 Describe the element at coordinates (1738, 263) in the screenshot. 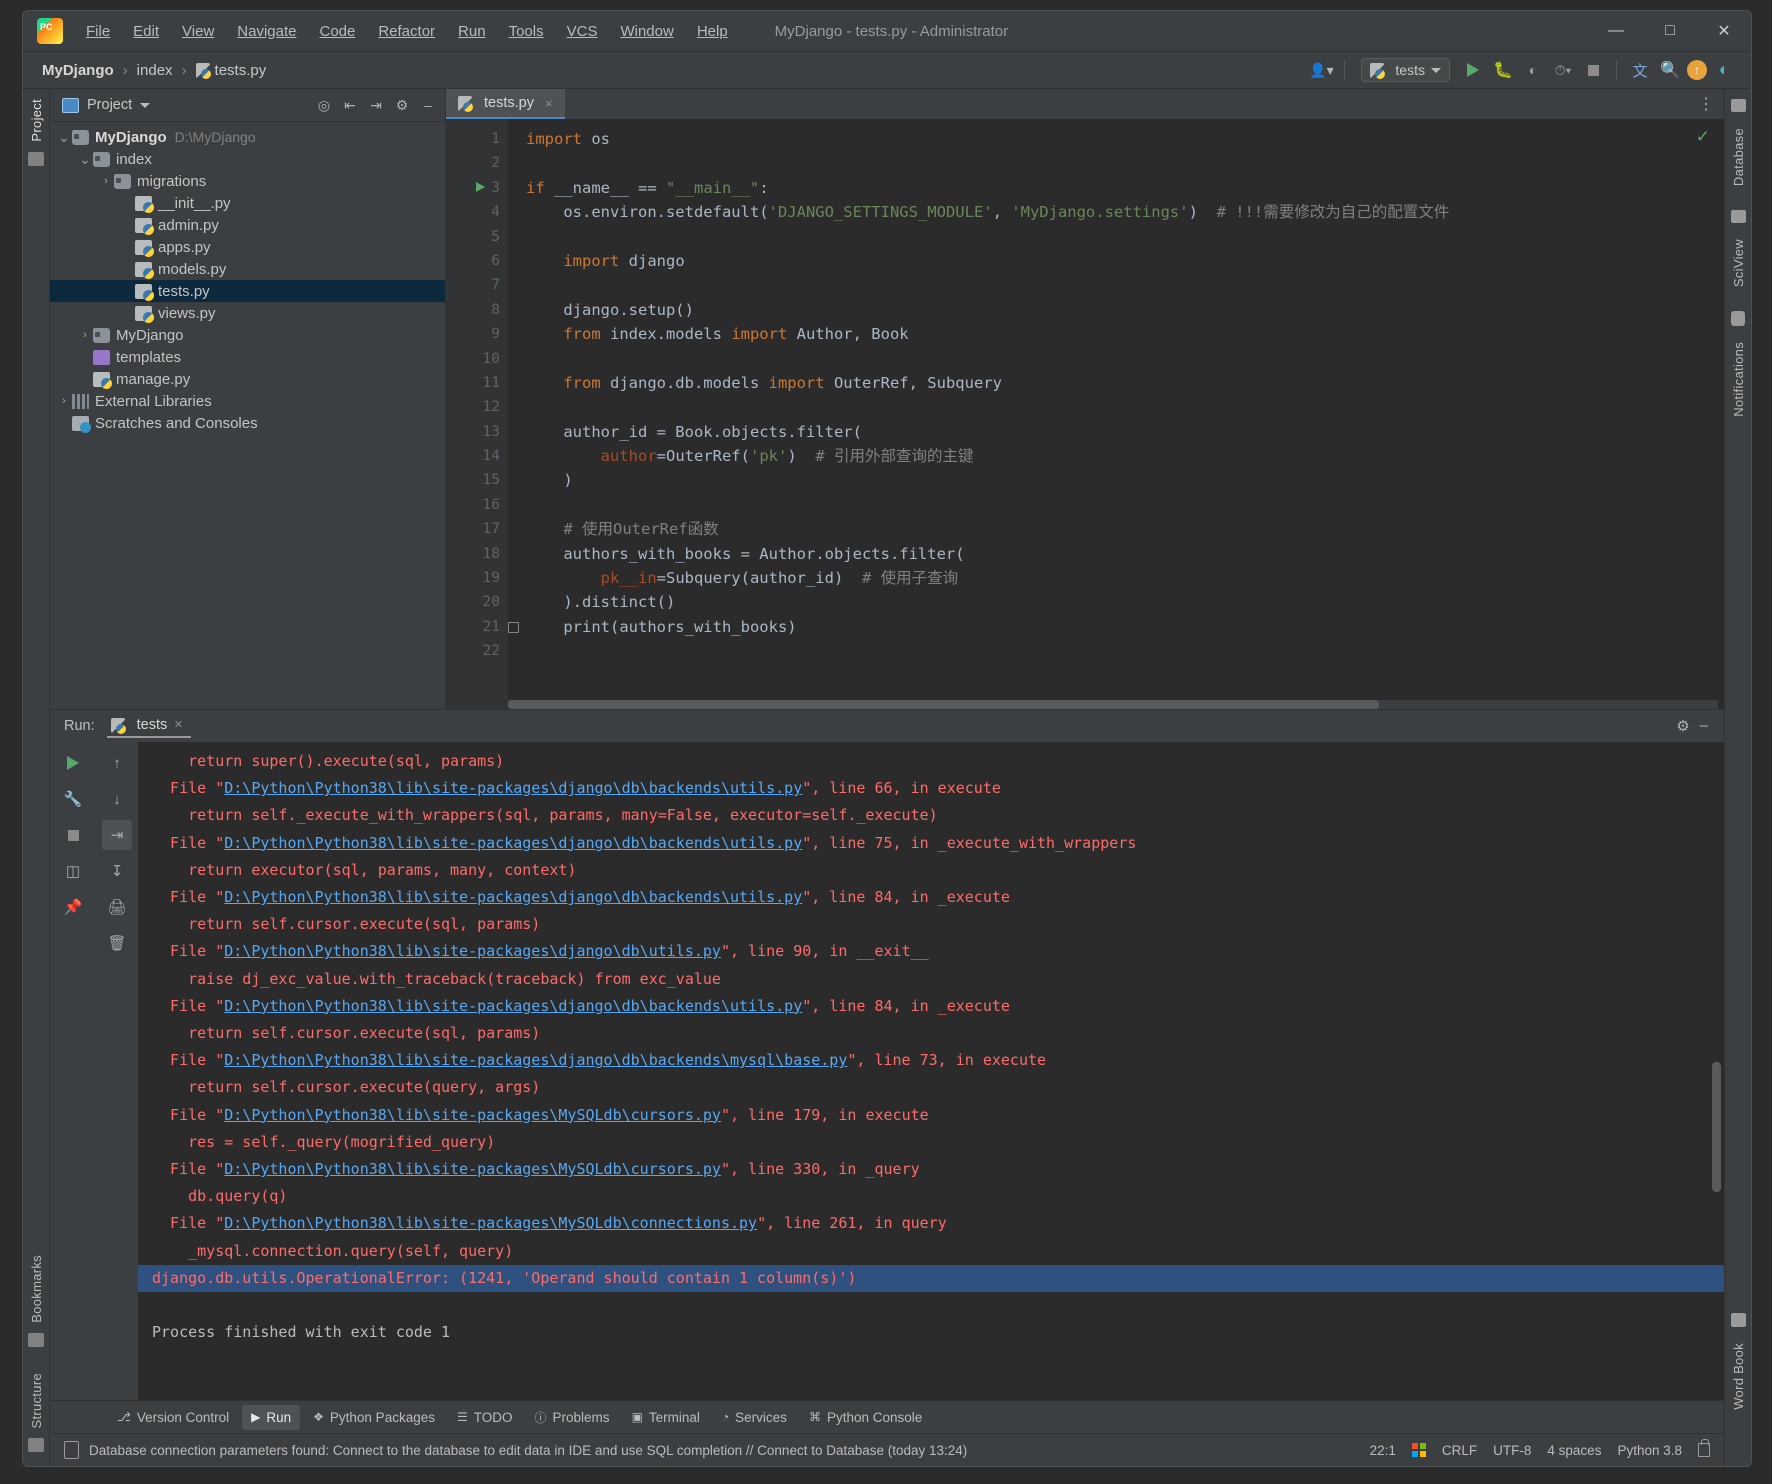

I see `strip-sciview-button: SciView` at that location.